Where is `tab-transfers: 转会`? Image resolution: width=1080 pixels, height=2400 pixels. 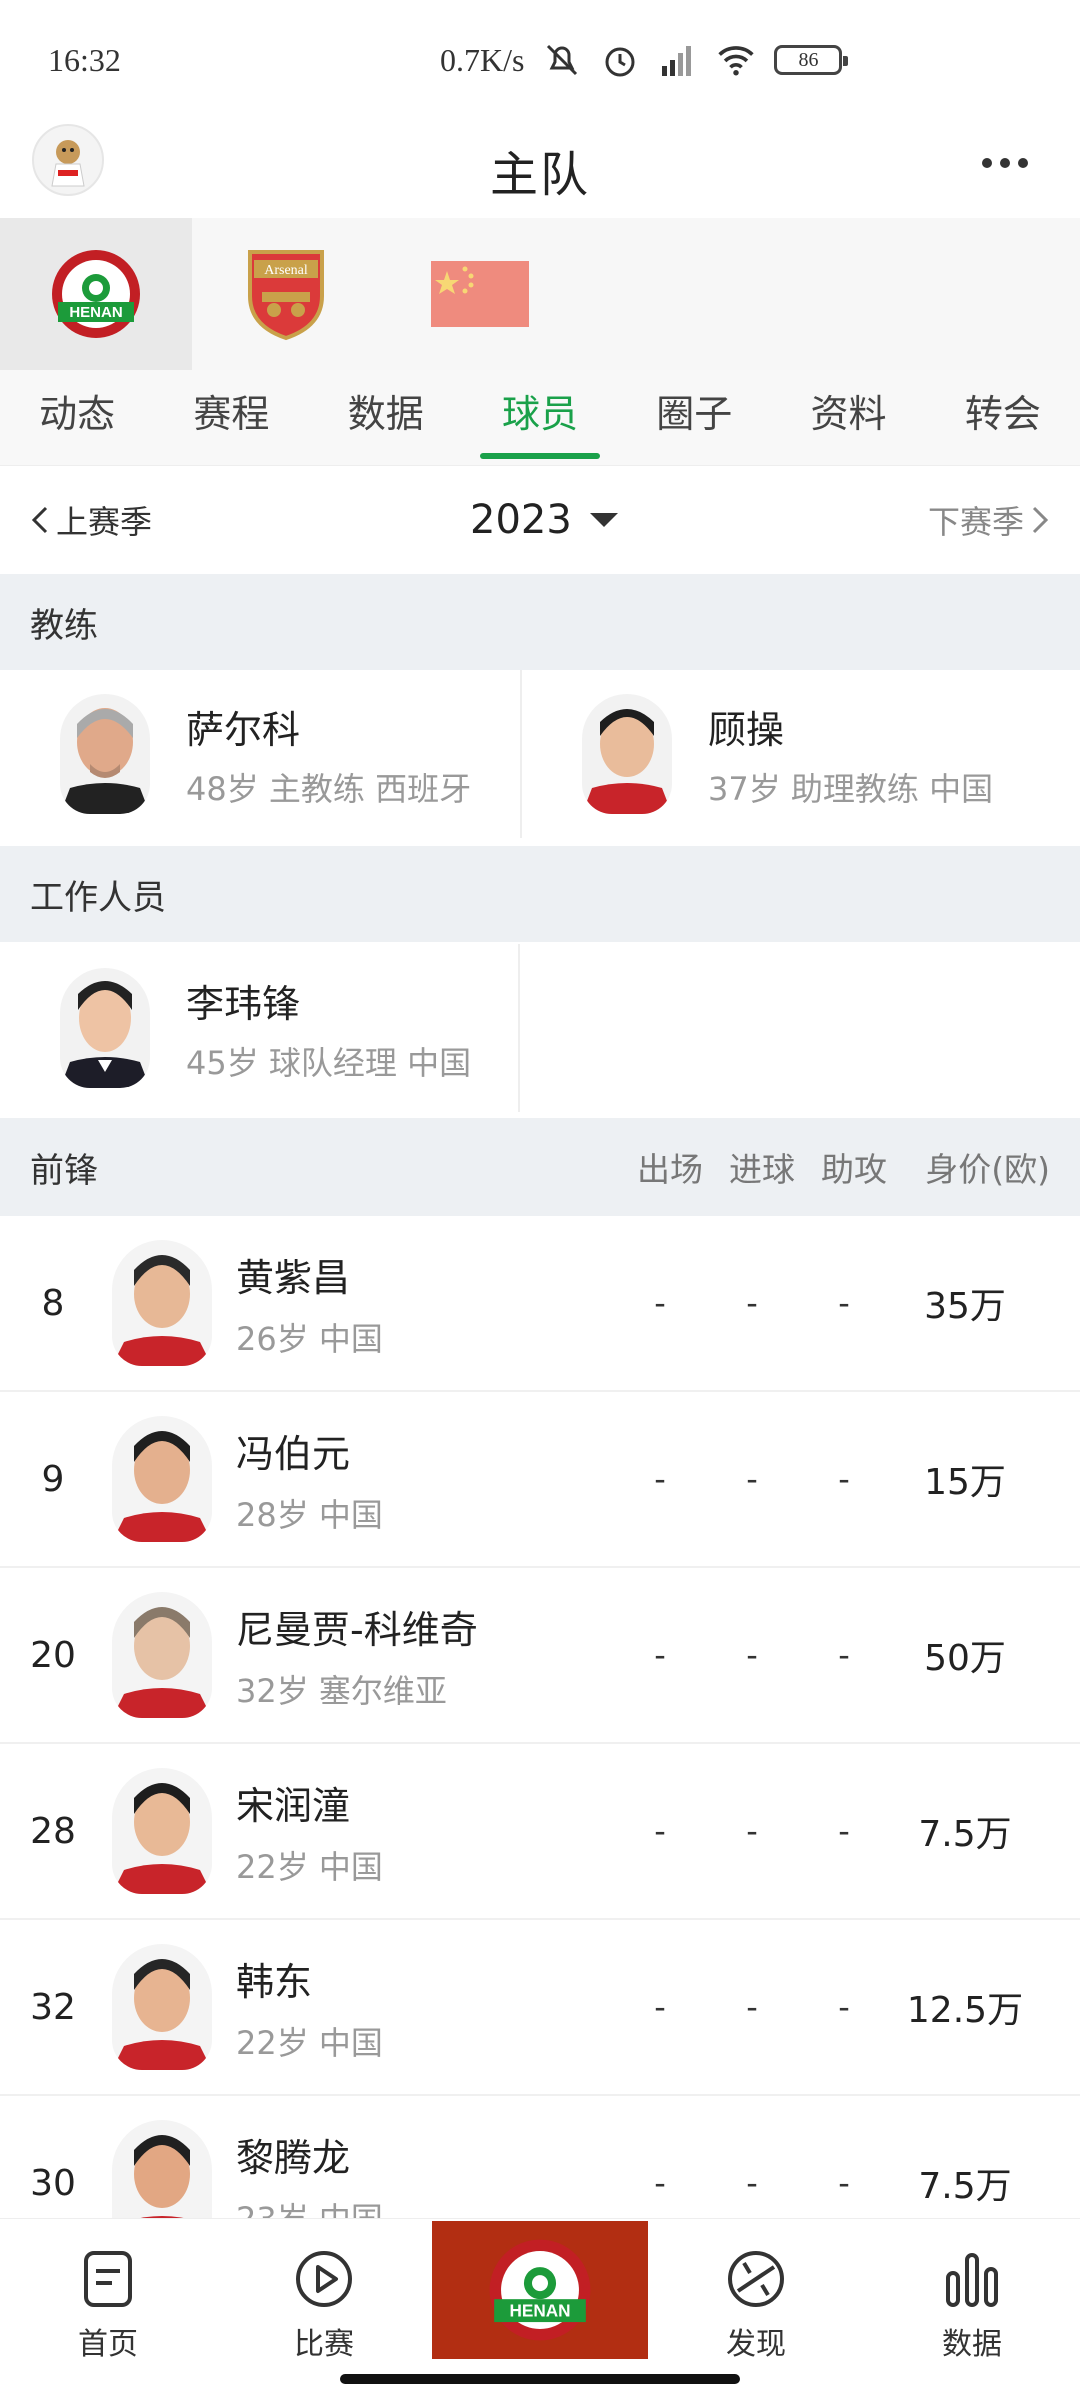 tab-transfers: 转会 is located at coordinates (1003, 417).